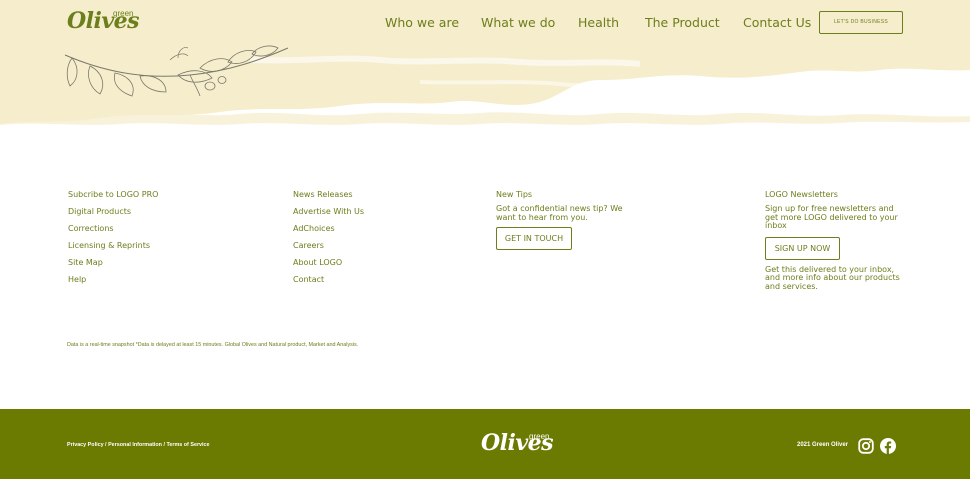  What do you see at coordinates (518, 22) in the screenshot?
I see `nav-item-what-we-do: What we do` at bounding box center [518, 22].